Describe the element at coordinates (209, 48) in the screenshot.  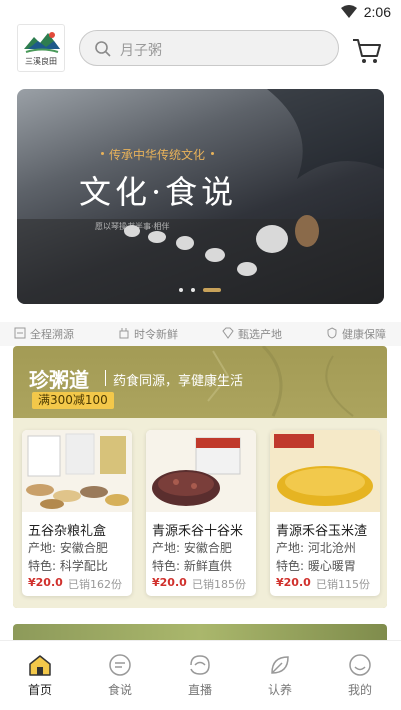
I see `search-input: 月子粥` at that location.